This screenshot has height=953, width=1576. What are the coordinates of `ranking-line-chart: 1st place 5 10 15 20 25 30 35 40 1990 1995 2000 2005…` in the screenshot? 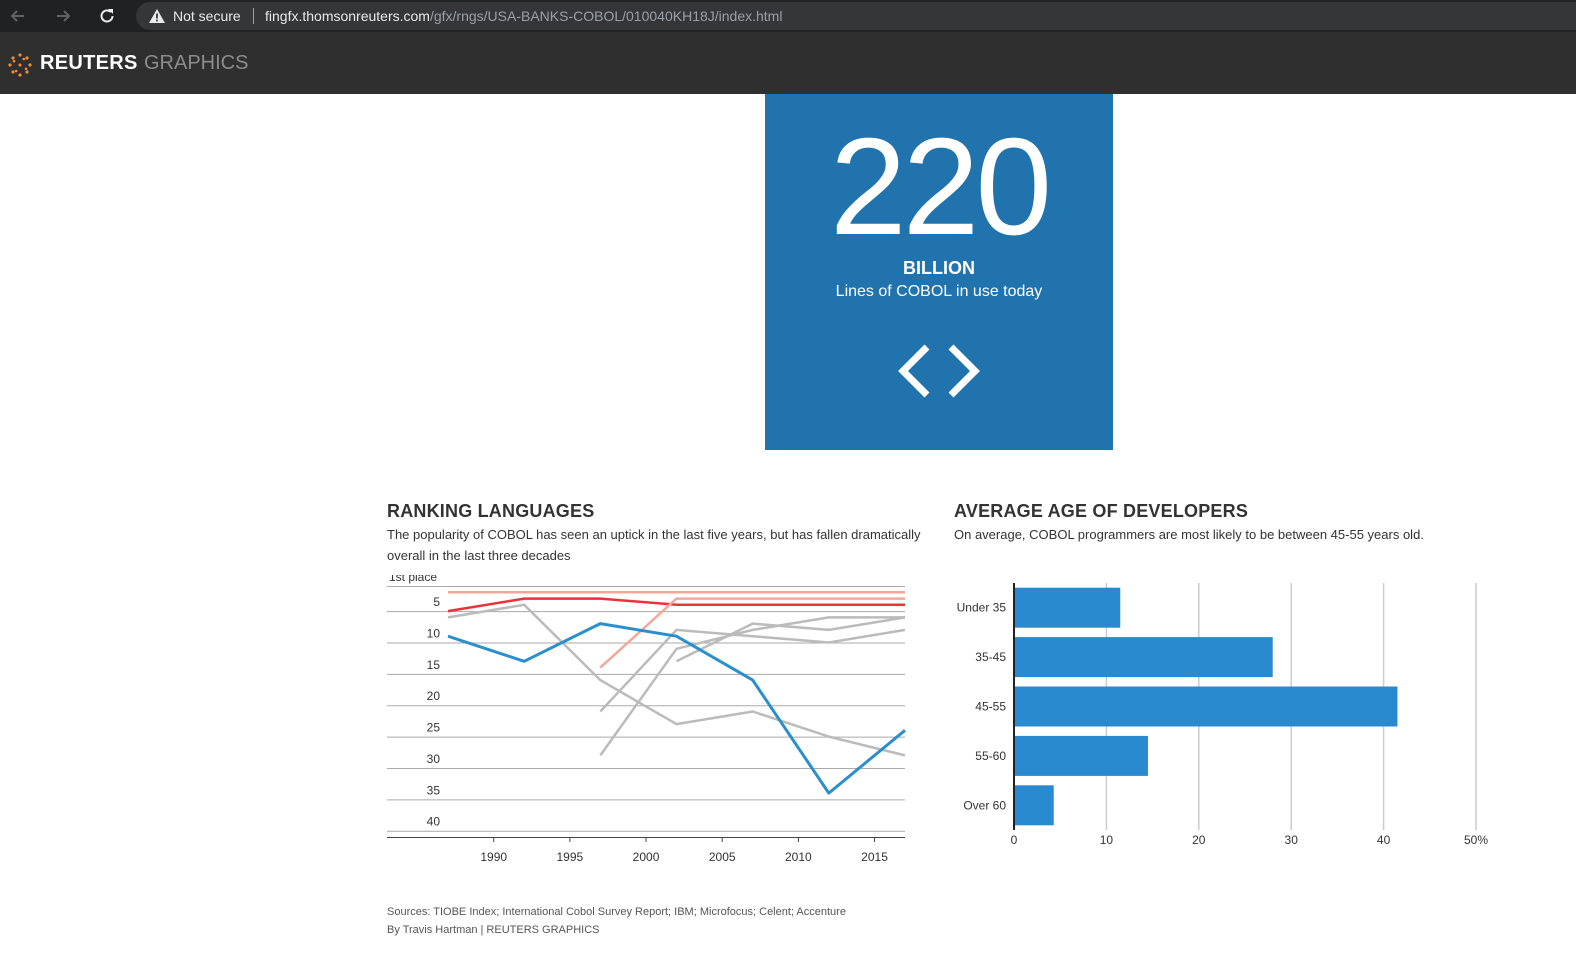 It's located at (646, 719).